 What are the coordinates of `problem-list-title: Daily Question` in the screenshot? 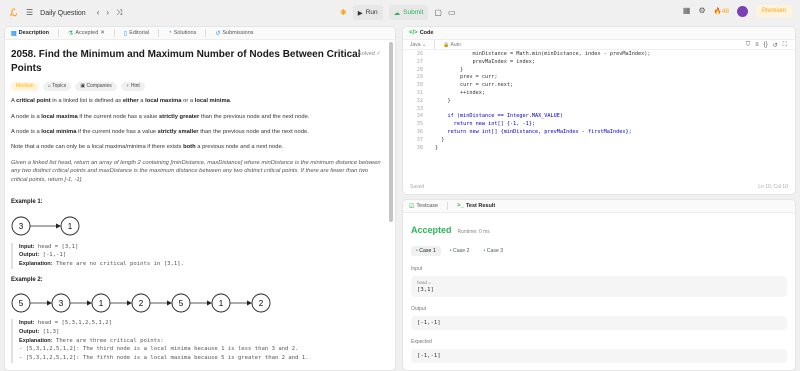 It's located at (63, 13).